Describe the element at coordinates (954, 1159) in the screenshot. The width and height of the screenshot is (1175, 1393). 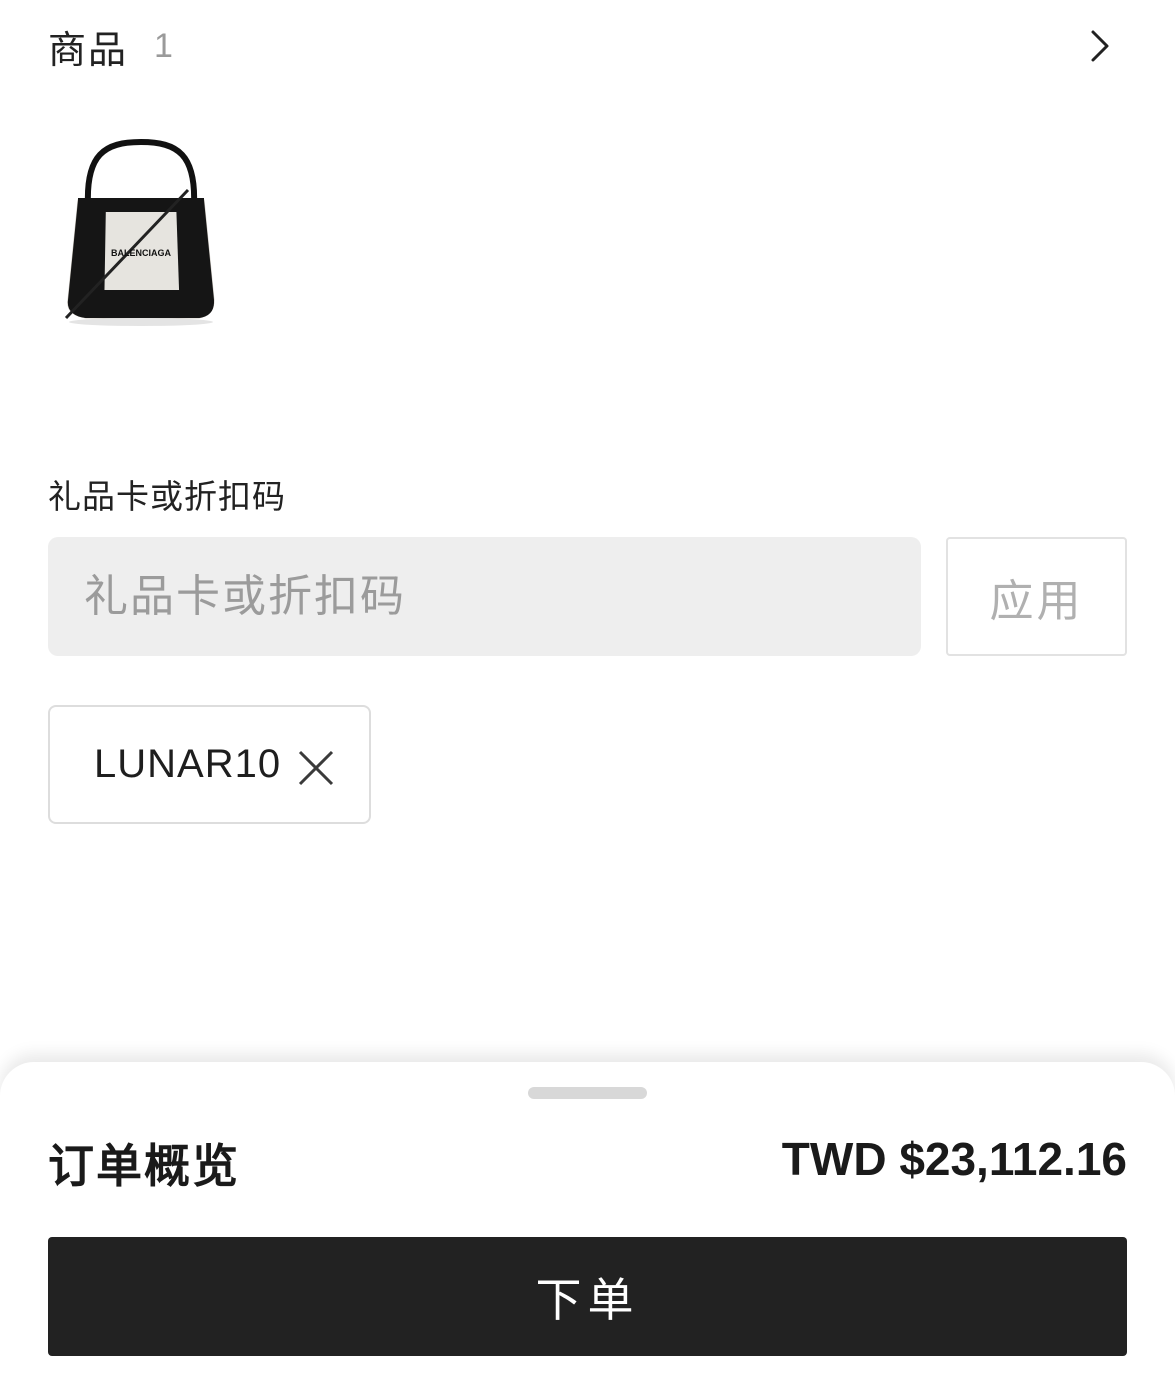
I see `order-total: TWD $23,112.16` at that location.